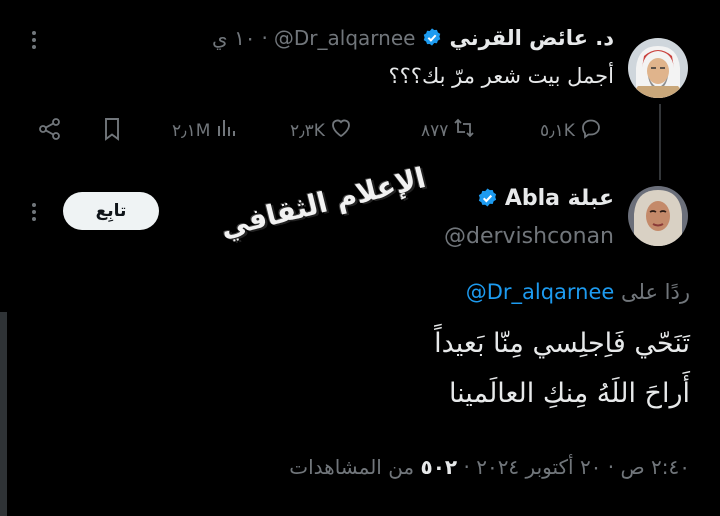 The height and width of the screenshot is (516, 720). What do you see at coordinates (191, 130) in the screenshot?
I see `views-count: ٢٫١M` at bounding box center [191, 130].